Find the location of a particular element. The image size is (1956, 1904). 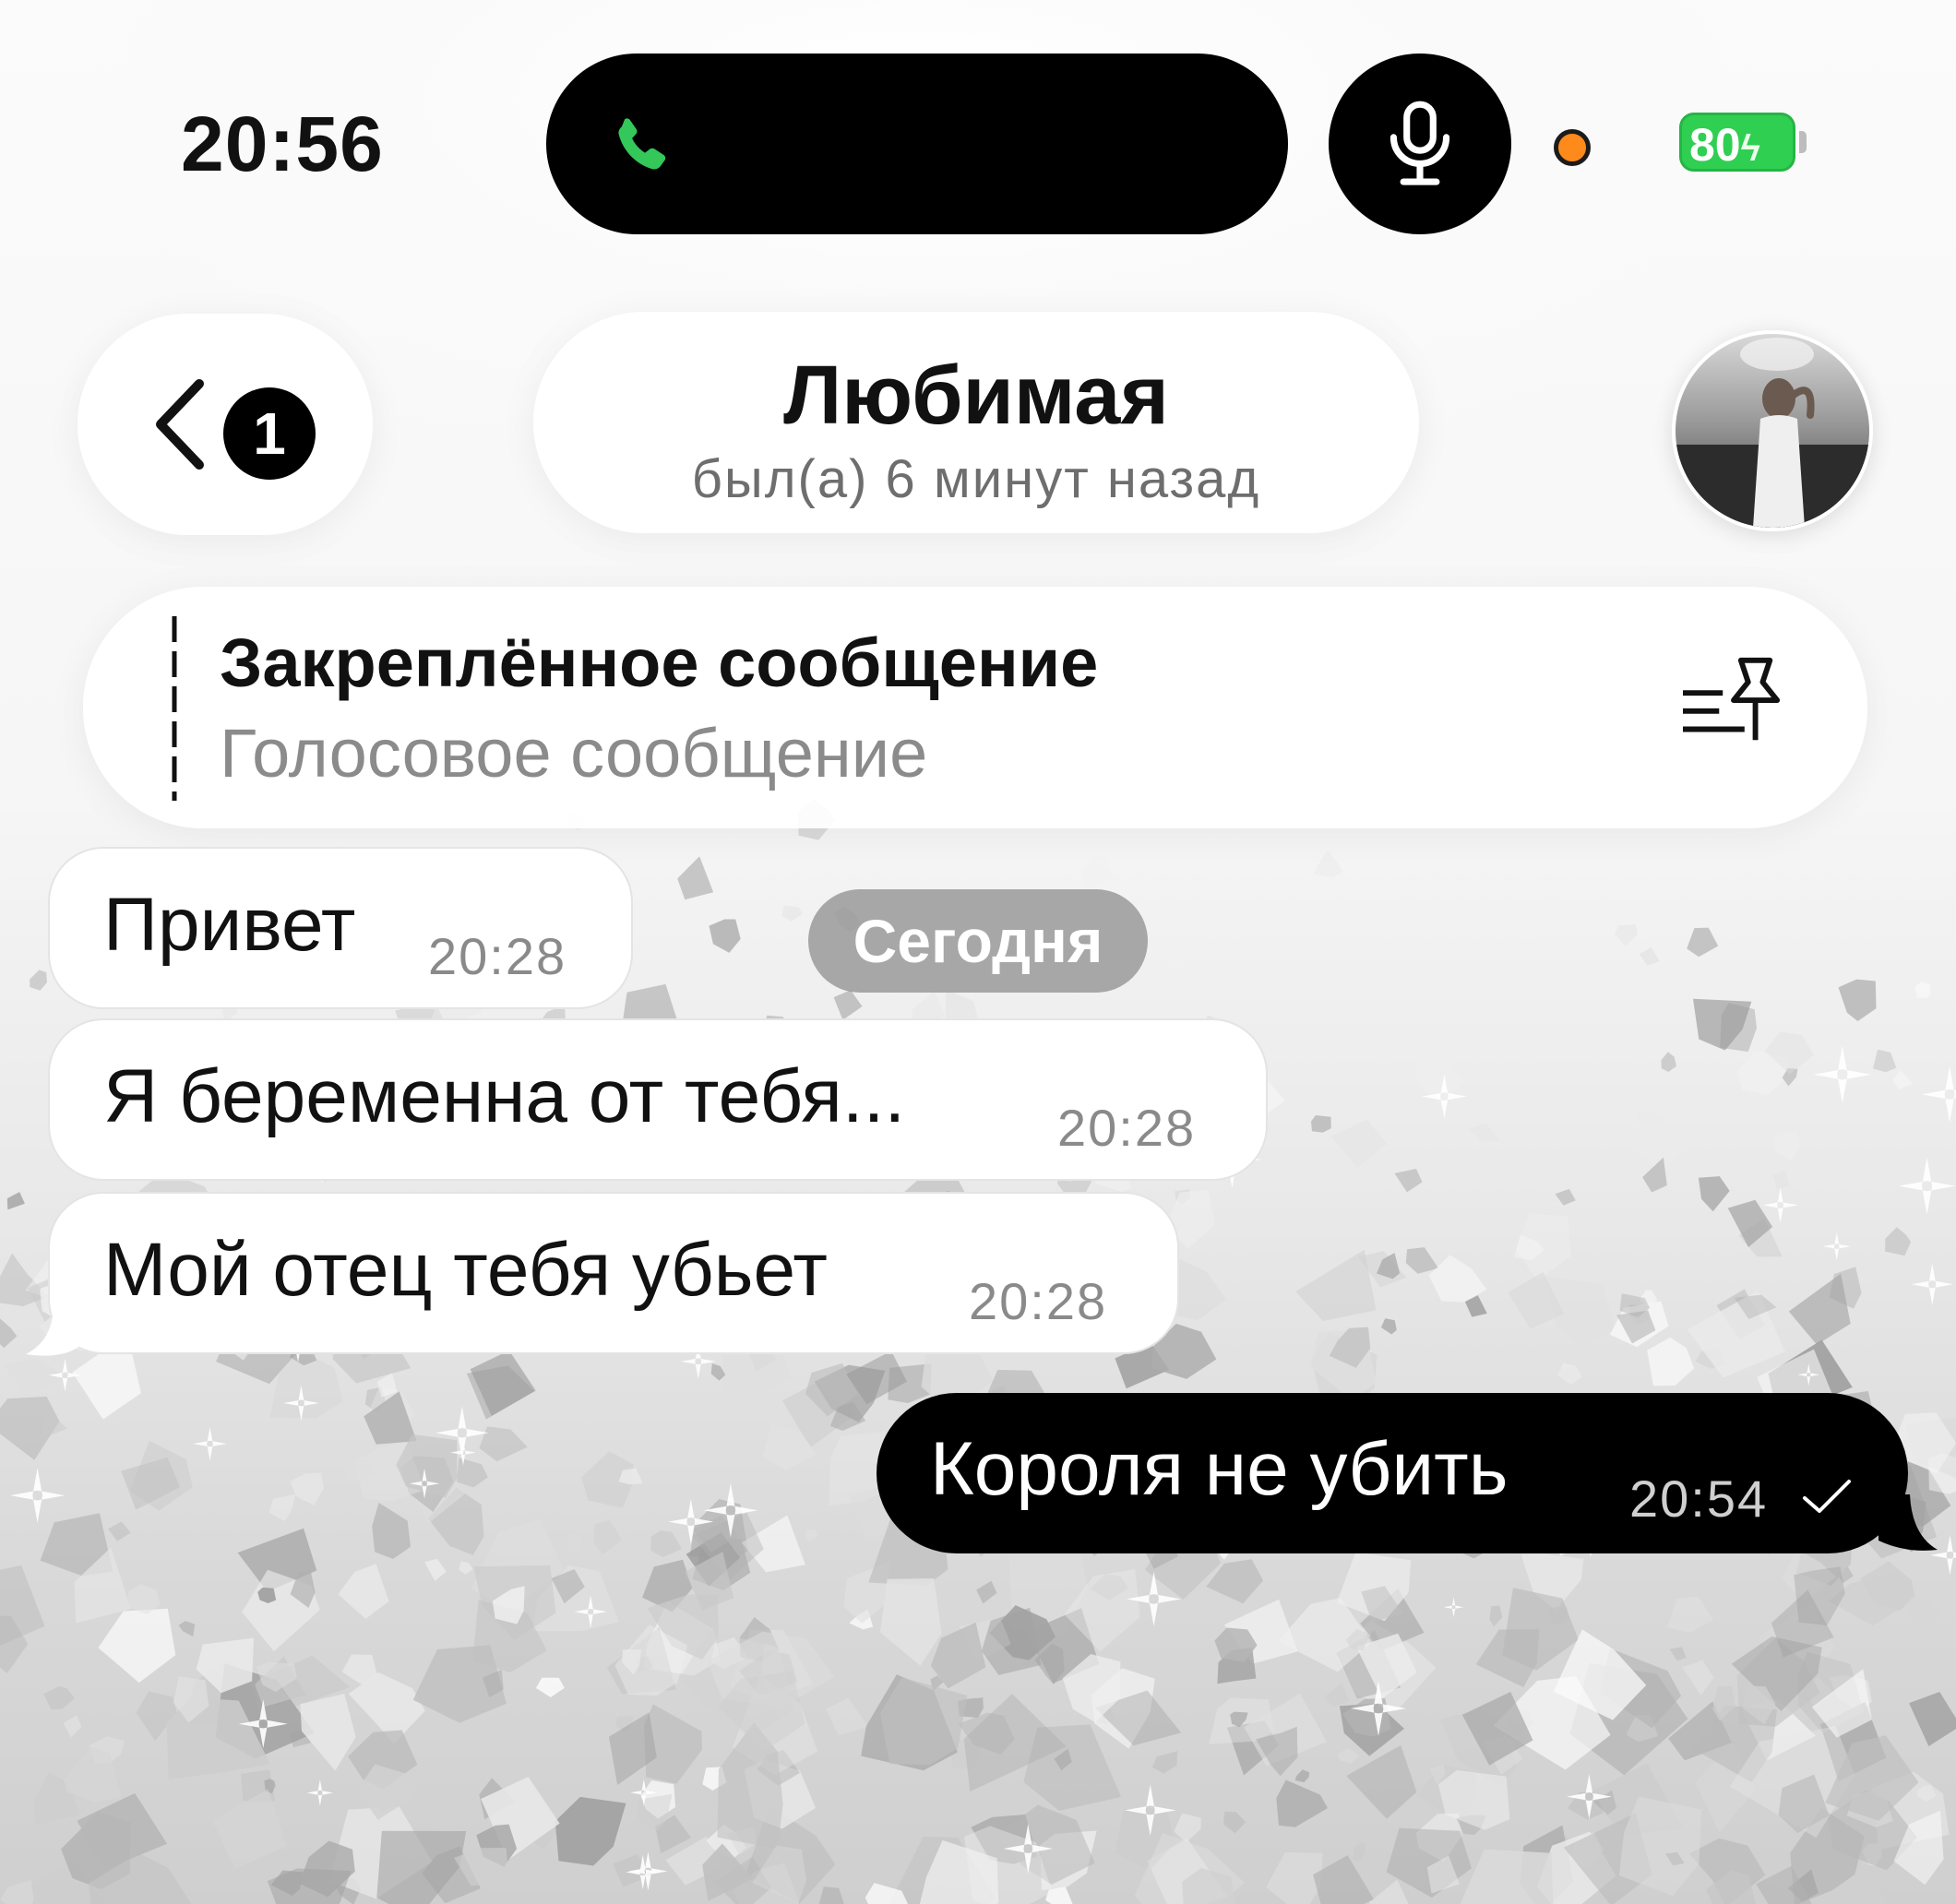

pinned-indicator-bar is located at coordinates (175, 708).